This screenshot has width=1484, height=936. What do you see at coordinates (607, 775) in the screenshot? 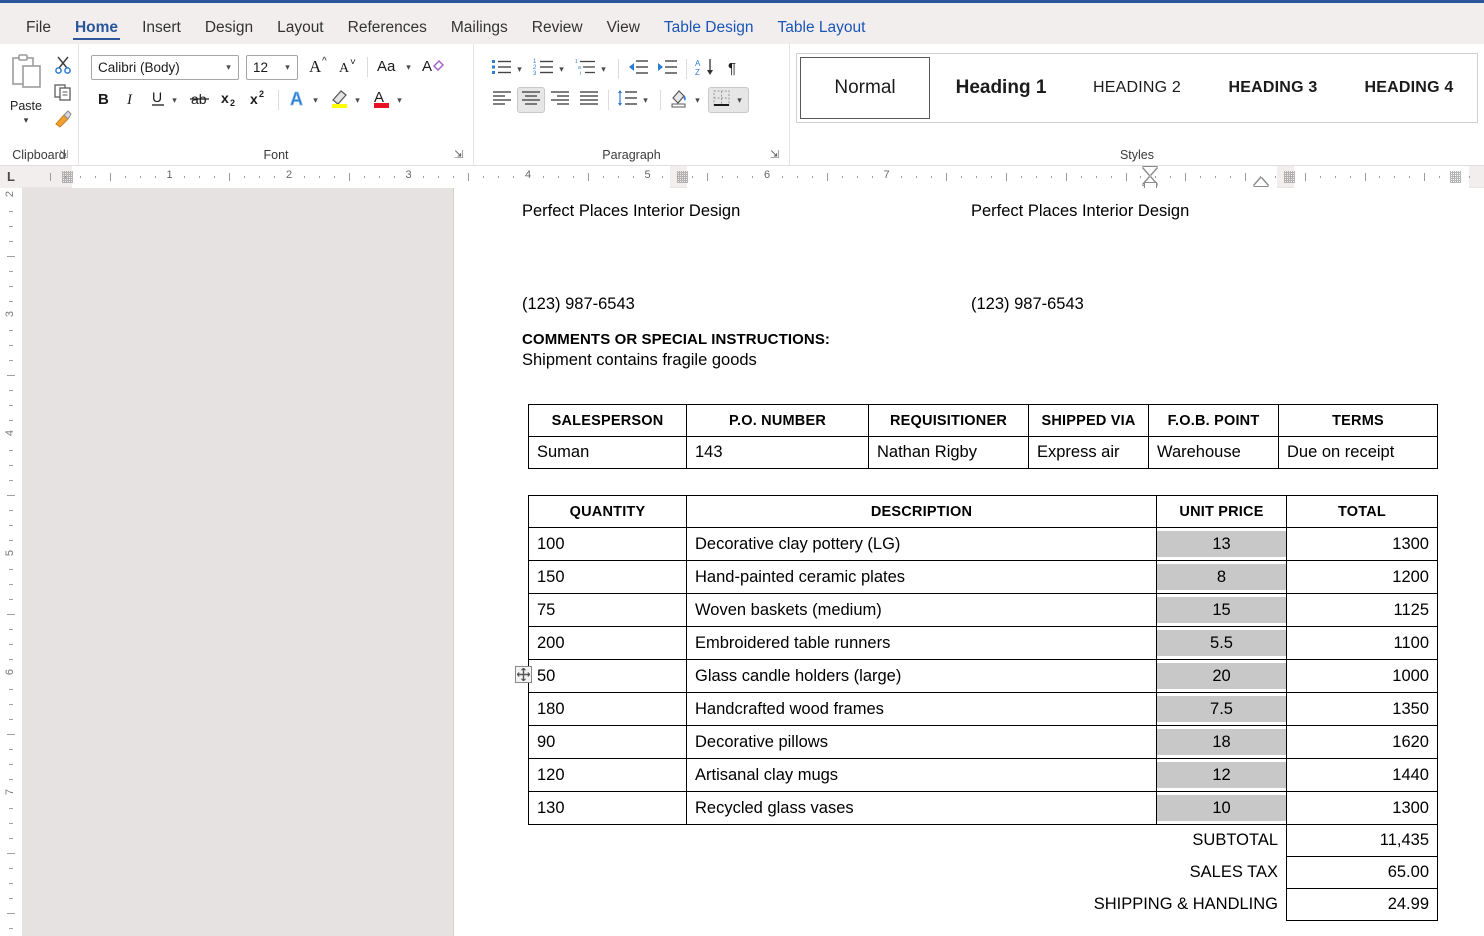
I see `cell-quantity: 120` at bounding box center [607, 775].